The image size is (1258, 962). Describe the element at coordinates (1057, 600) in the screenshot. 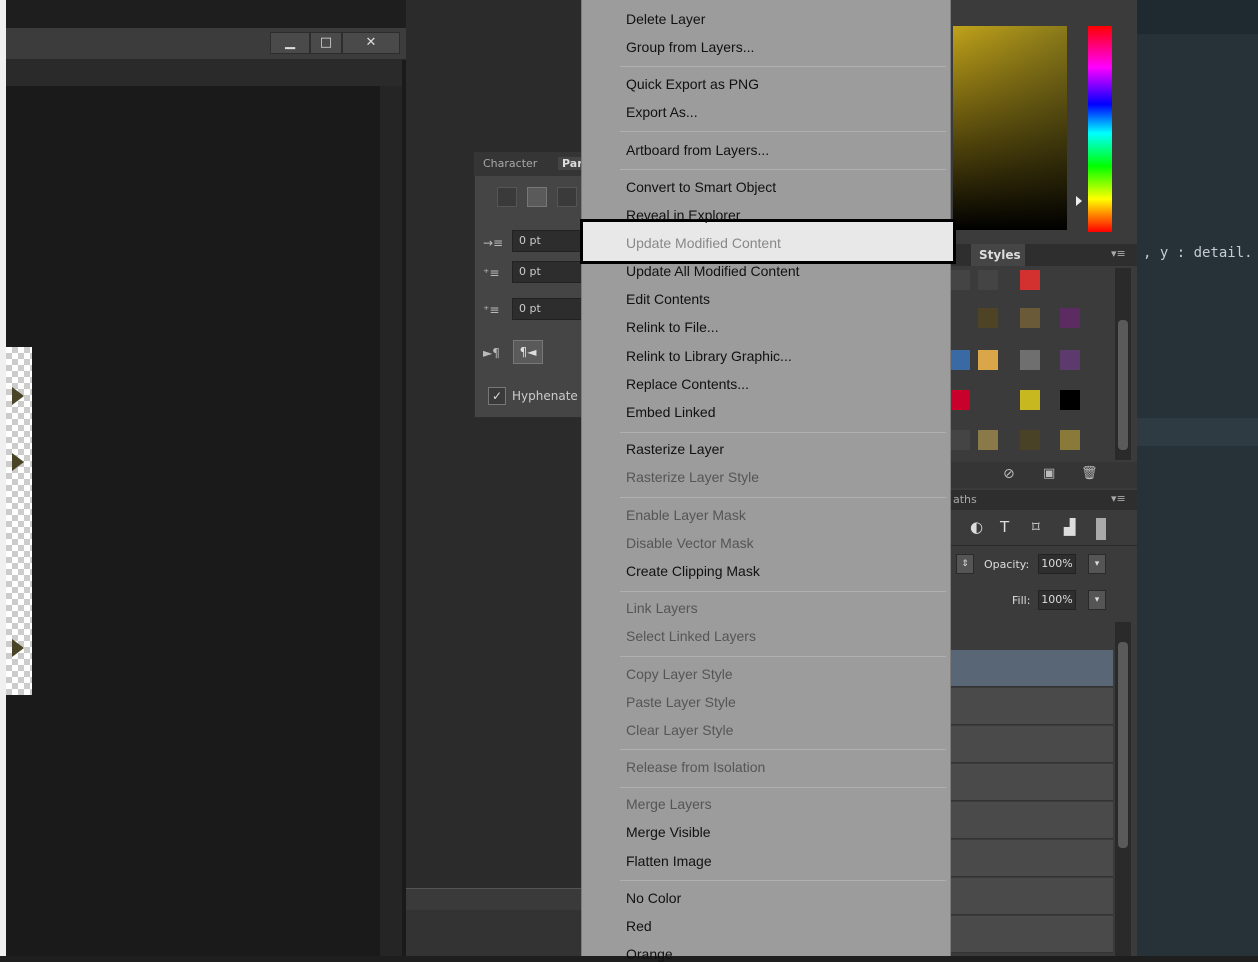

I see `fill-input: 100%` at that location.